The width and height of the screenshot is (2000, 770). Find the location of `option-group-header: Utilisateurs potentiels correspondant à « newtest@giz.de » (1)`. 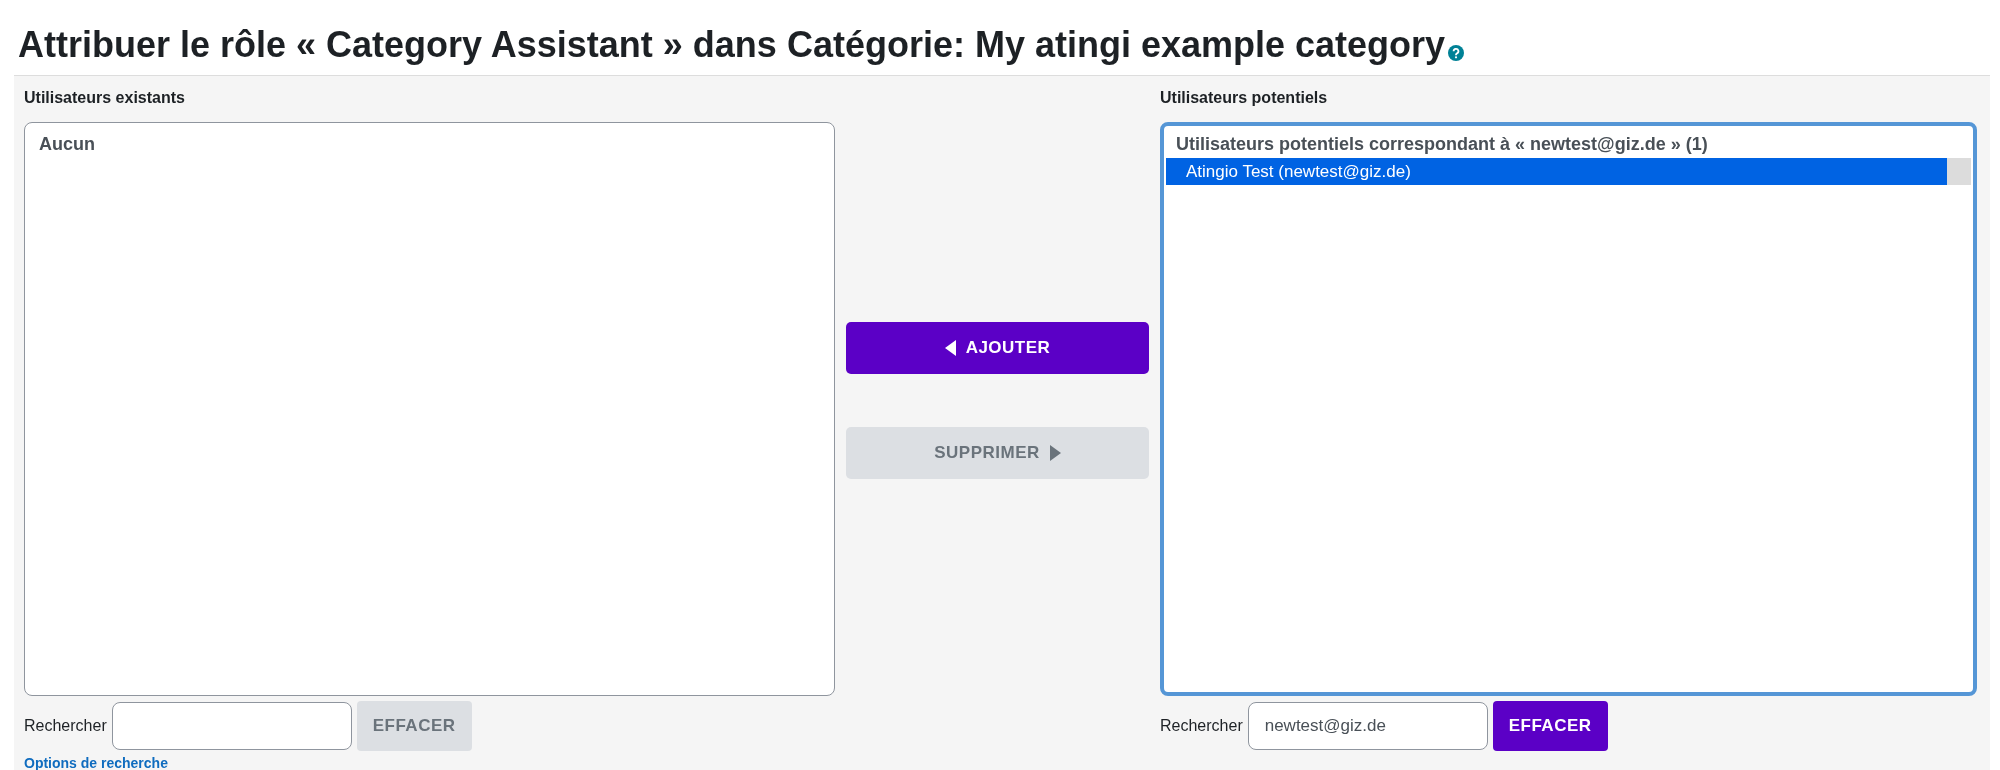

option-group-header: Utilisateurs potentiels correspondant à « newtest@giz.de » (1) is located at coordinates (1442, 144).